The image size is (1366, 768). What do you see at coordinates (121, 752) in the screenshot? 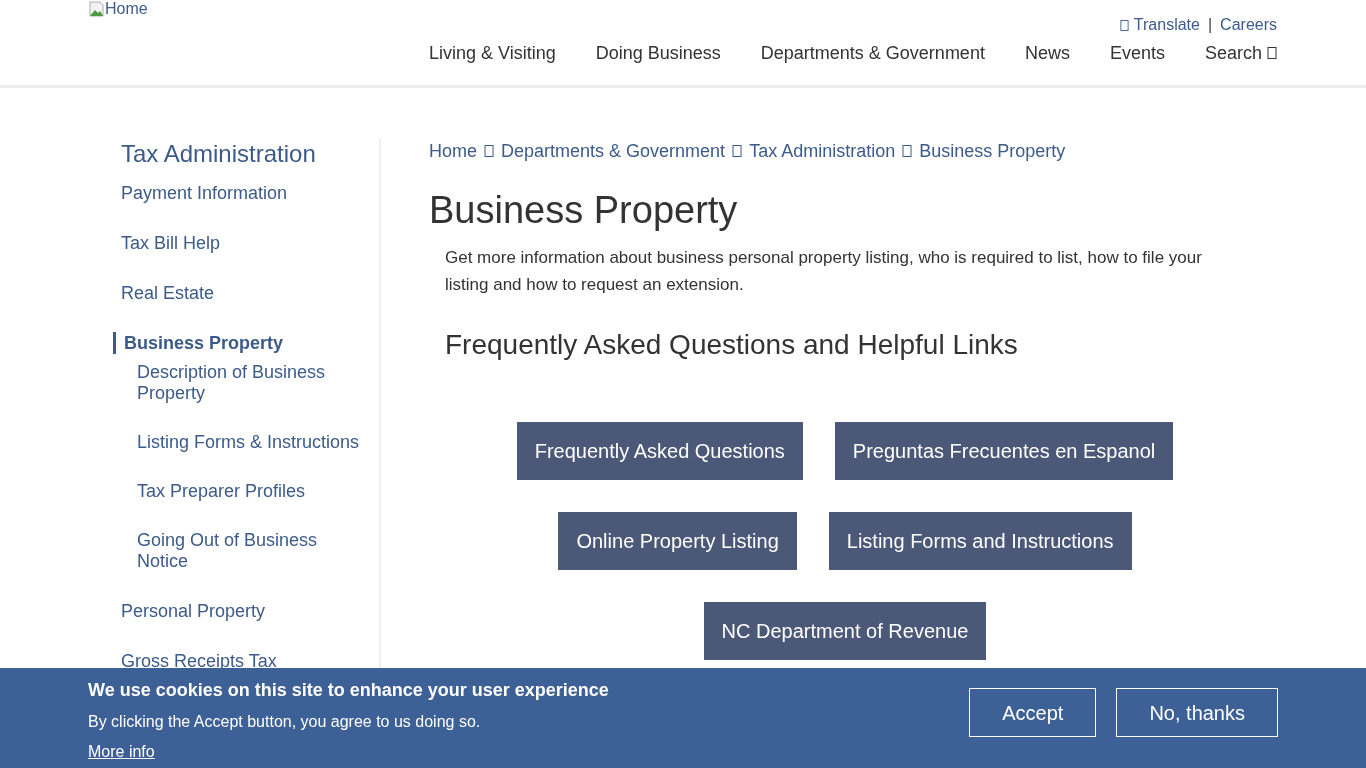
I see `more-info-link: More info` at bounding box center [121, 752].